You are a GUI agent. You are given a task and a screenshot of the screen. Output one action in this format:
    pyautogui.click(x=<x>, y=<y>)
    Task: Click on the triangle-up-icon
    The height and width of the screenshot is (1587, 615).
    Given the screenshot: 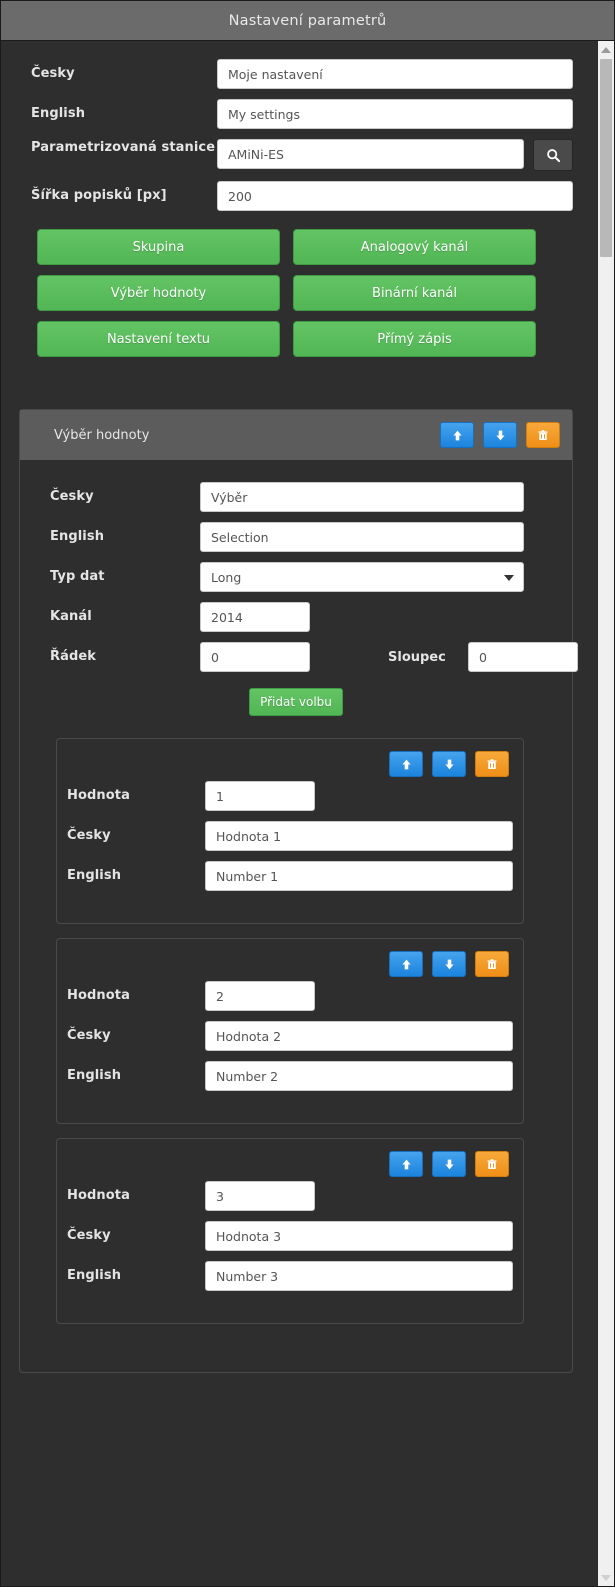 What is the action you would take?
    pyautogui.click(x=606, y=49)
    